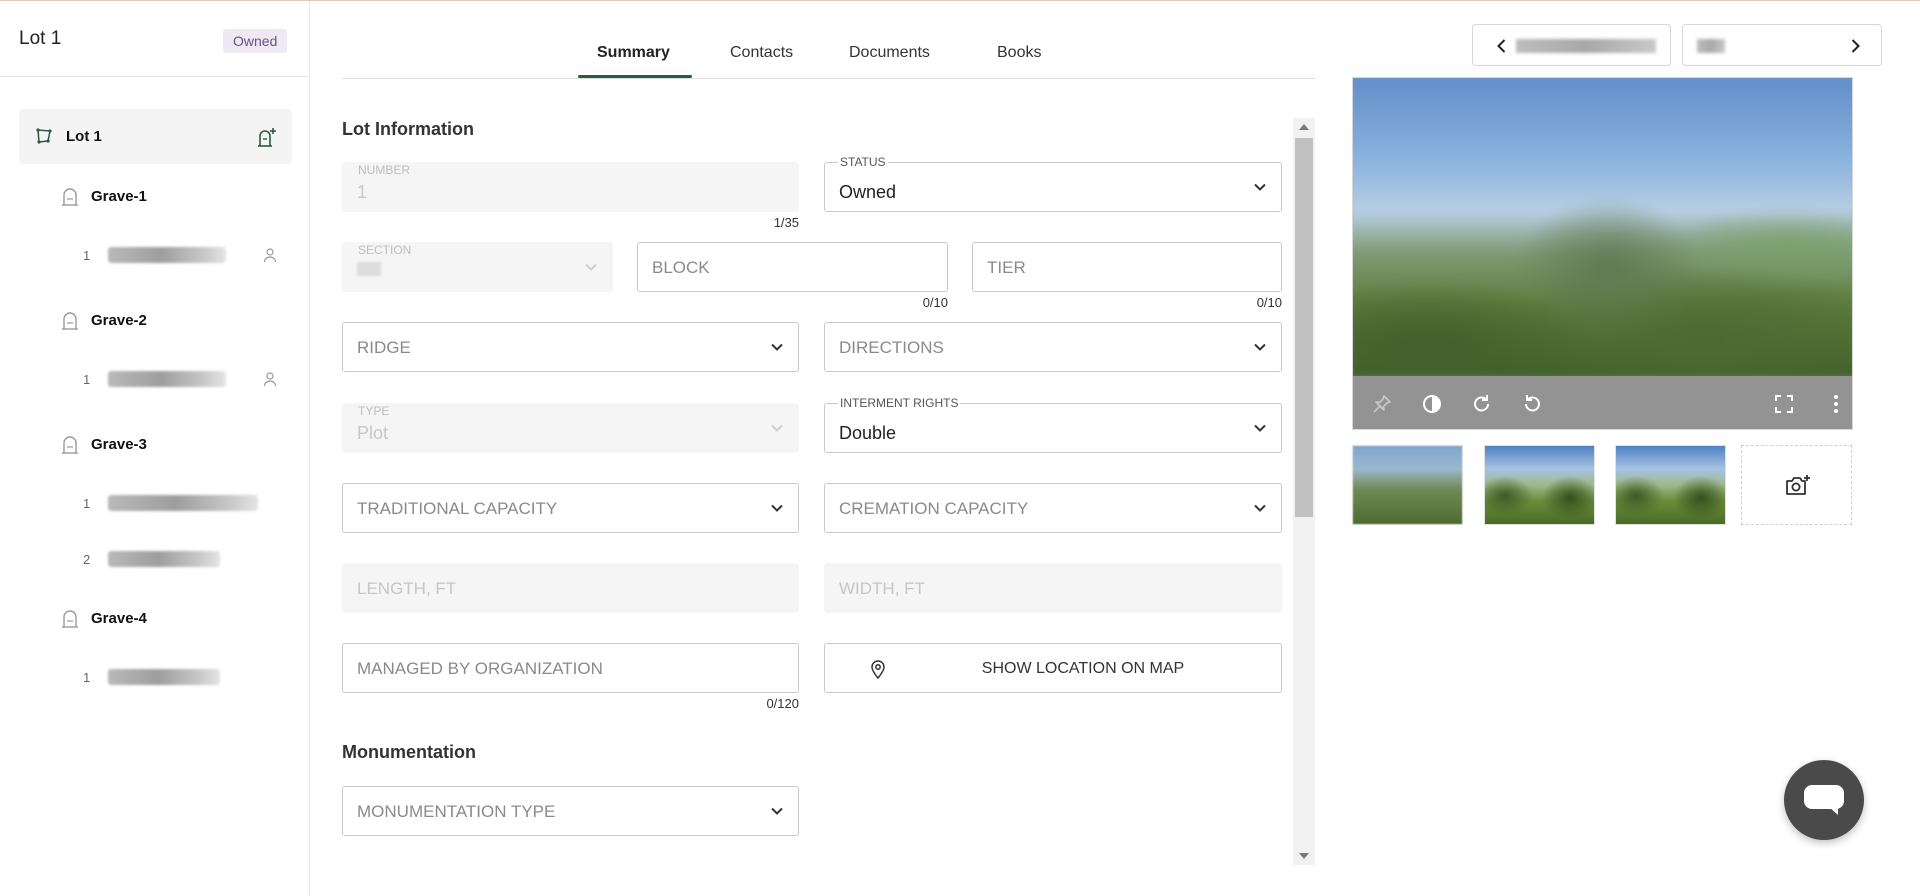 Image resolution: width=1920 pixels, height=896 pixels. I want to click on length-field-placeholder: LENGTH, FT, so click(407, 588).